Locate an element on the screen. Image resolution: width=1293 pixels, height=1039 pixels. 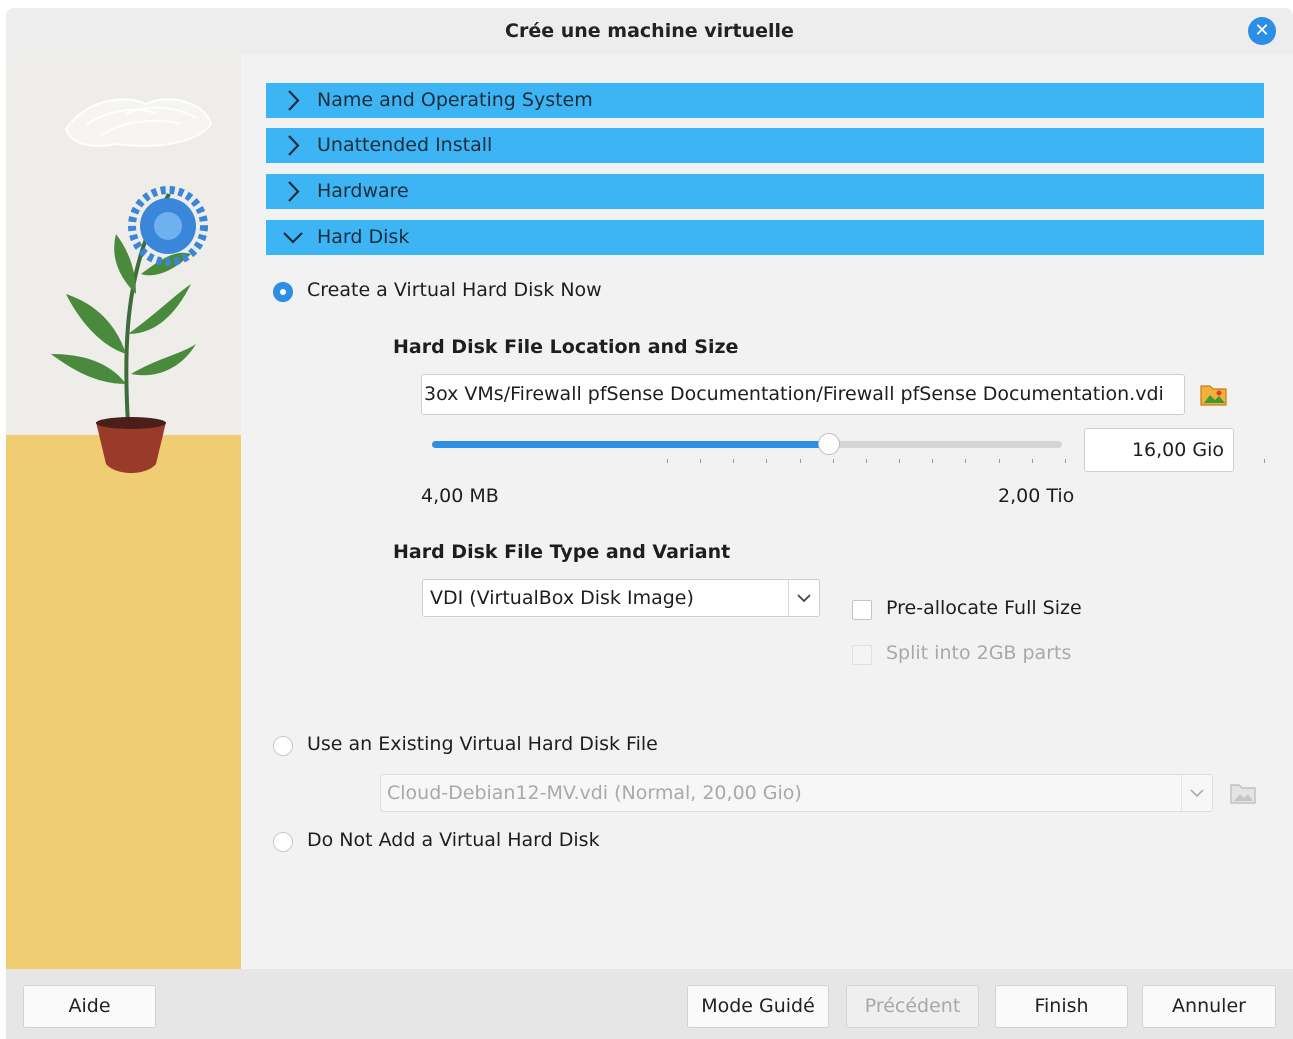
section-hardware: Hardware is located at coordinates (765, 191).